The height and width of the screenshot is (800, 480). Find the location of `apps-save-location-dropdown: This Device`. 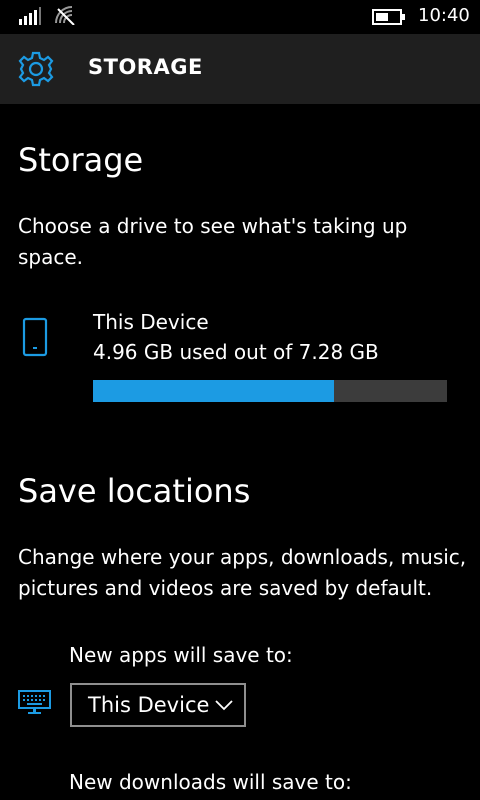

apps-save-location-dropdown: This Device is located at coordinates (158, 705).